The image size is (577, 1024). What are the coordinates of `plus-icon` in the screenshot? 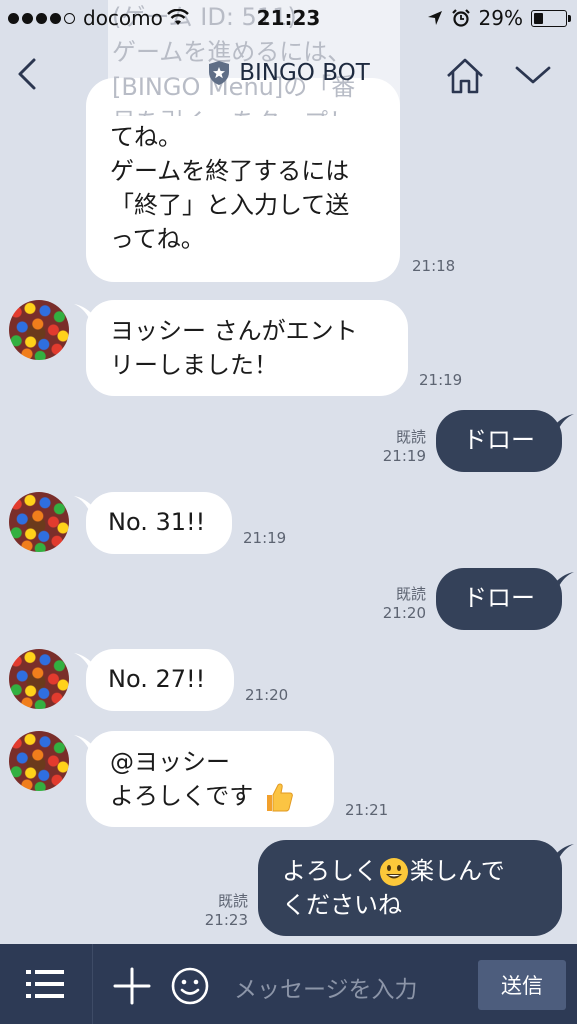 It's located at (132, 986).